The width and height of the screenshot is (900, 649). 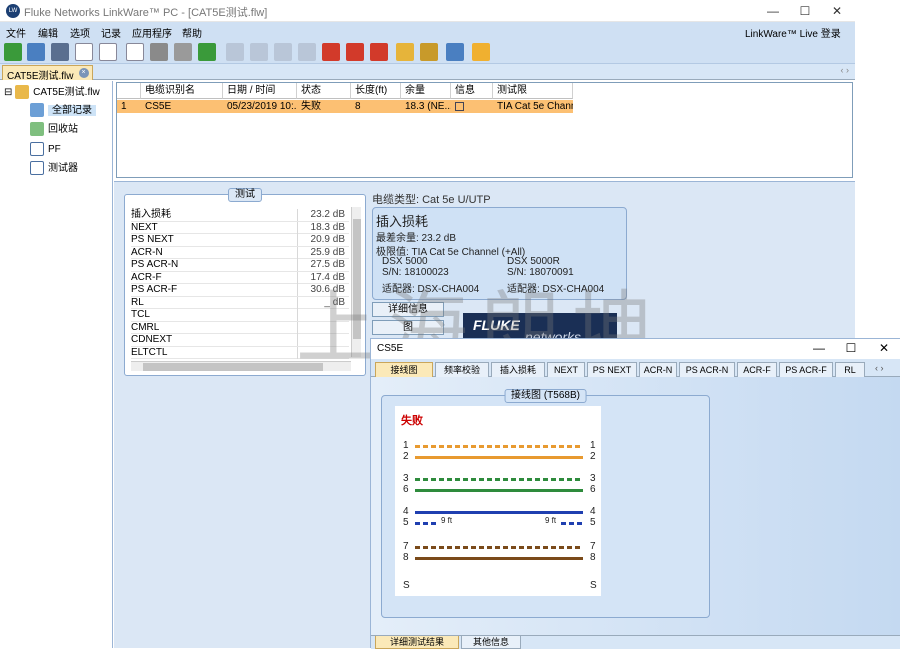 What do you see at coordinates (566, 369) in the screenshot?
I see `tab-next: NEXT` at bounding box center [566, 369].